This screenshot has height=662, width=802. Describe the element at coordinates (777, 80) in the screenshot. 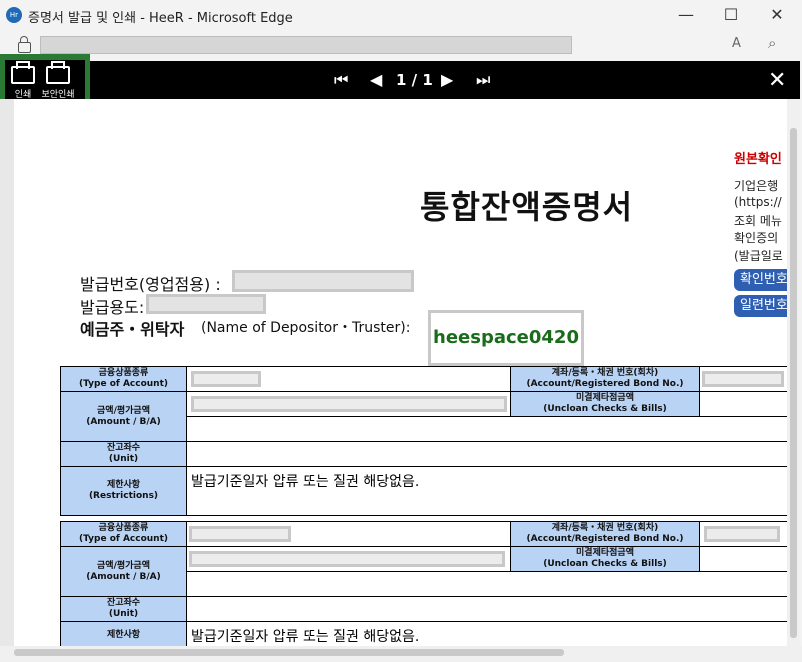

I see `close-viewer-button: ✕` at that location.